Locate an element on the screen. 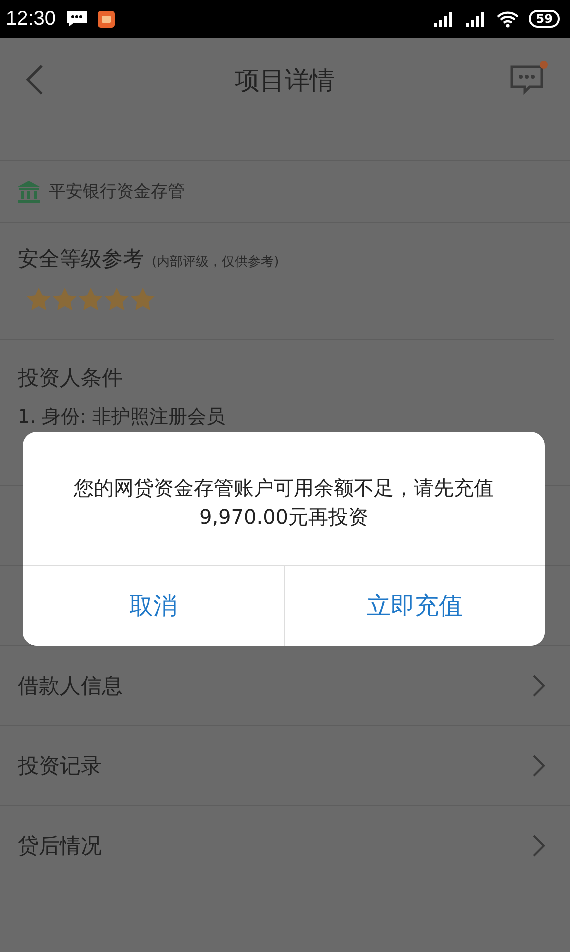  status-time: 12:30 is located at coordinates (31, 19).